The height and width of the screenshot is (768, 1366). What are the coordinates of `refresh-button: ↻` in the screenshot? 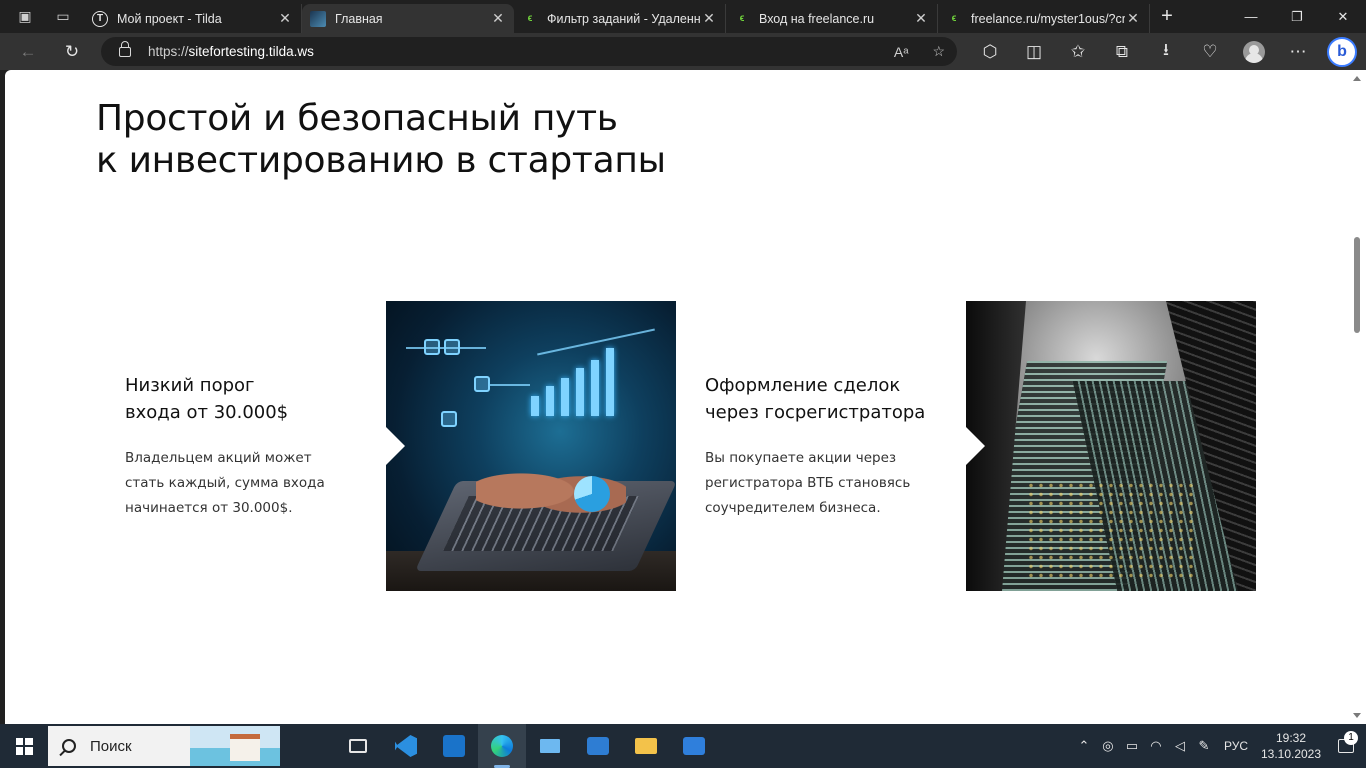 It's located at (72, 52).